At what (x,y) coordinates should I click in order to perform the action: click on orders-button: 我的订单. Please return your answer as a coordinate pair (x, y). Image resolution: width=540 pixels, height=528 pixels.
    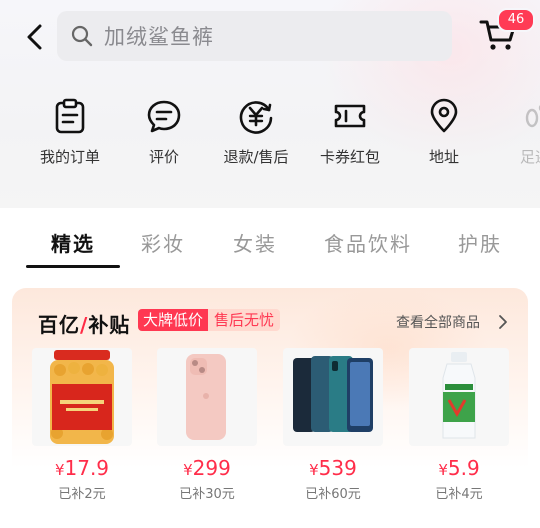
    Looking at the image, I should click on (70, 132).